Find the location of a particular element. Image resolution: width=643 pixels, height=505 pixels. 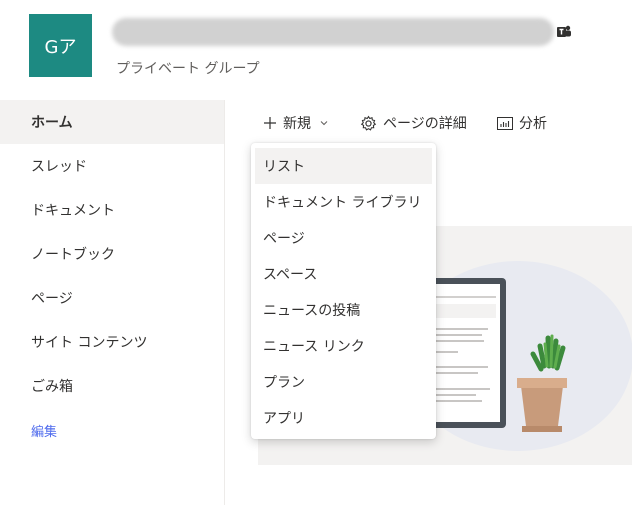

menu-item-space: スペース is located at coordinates (343, 274).